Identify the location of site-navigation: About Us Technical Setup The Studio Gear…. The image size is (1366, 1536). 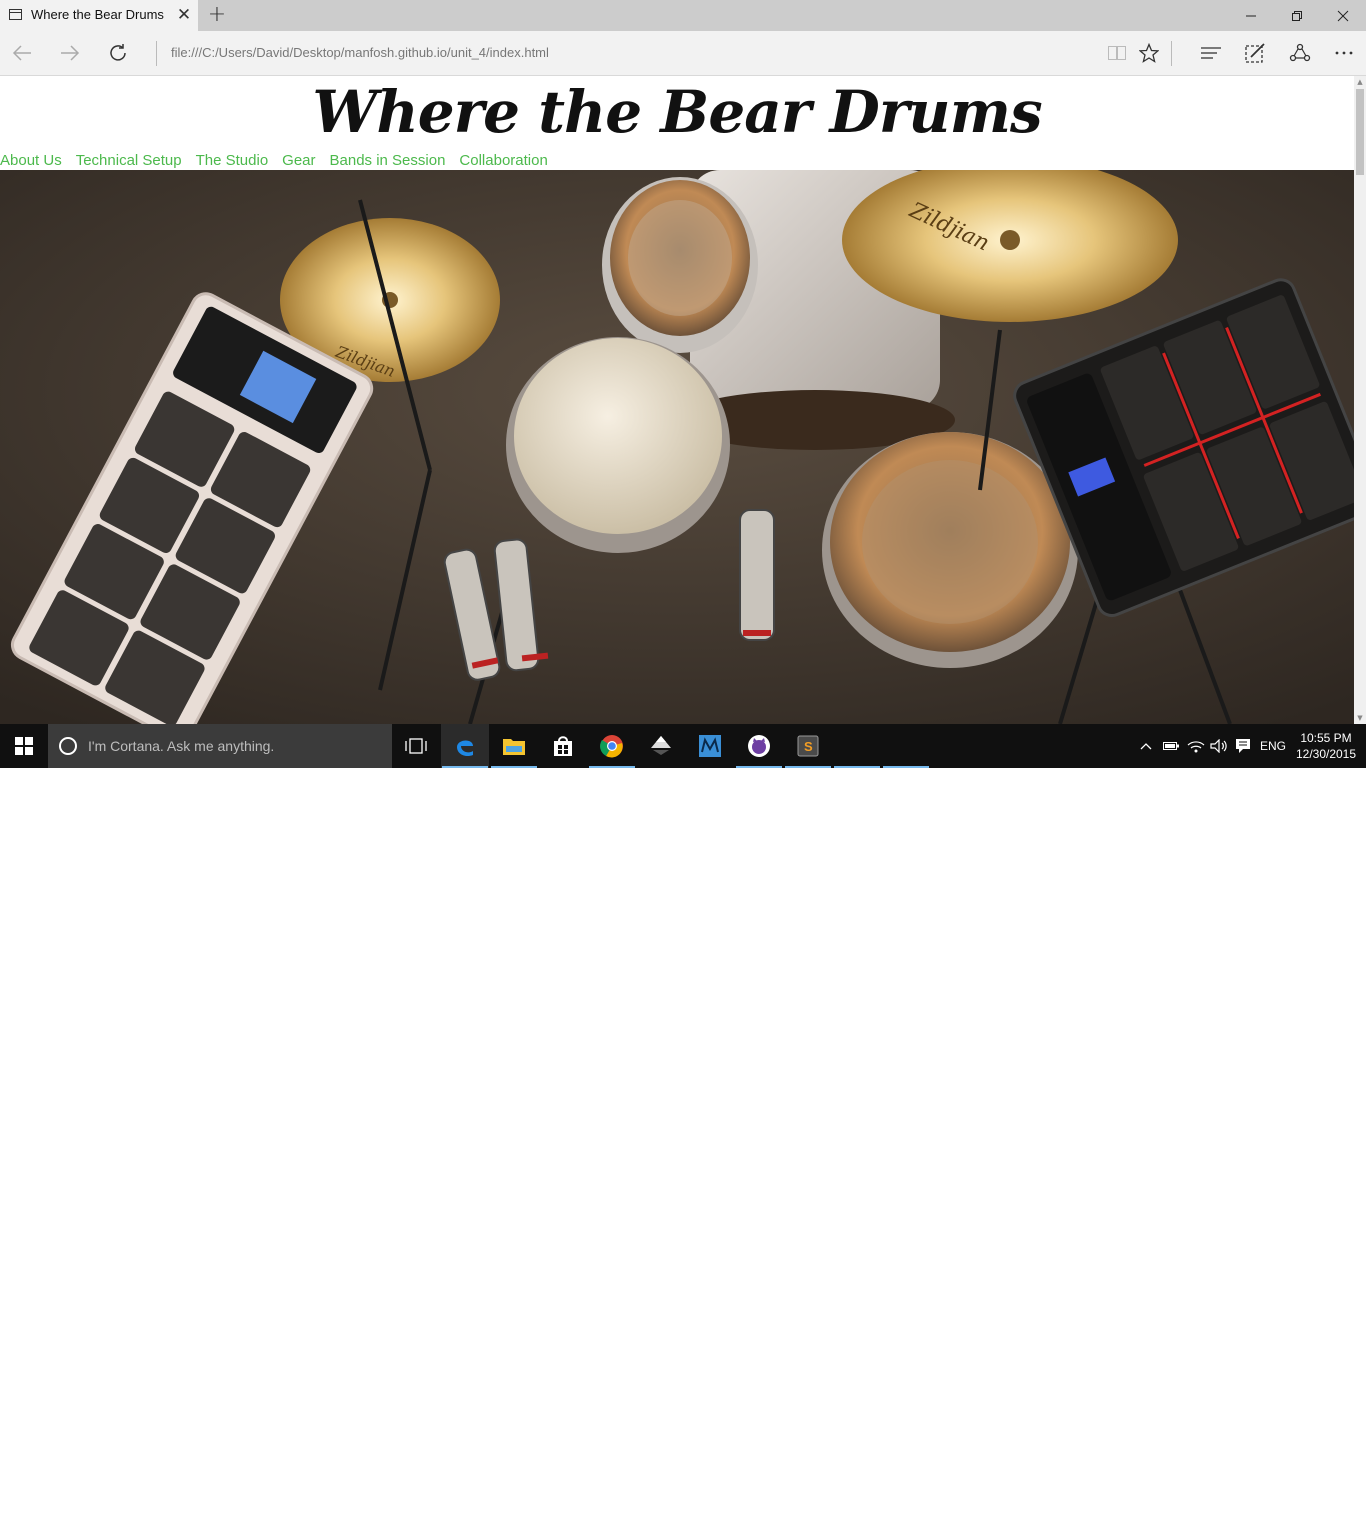
(281, 160).